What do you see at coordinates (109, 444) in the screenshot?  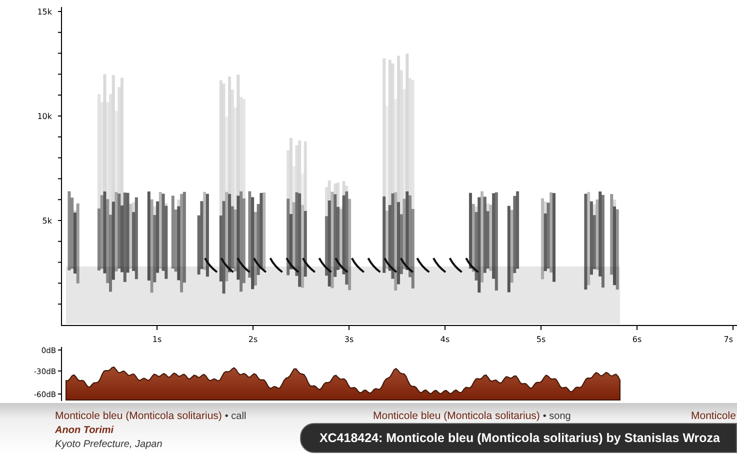 I see `location-text: Kyoto Prefecture, Japan` at bounding box center [109, 444].